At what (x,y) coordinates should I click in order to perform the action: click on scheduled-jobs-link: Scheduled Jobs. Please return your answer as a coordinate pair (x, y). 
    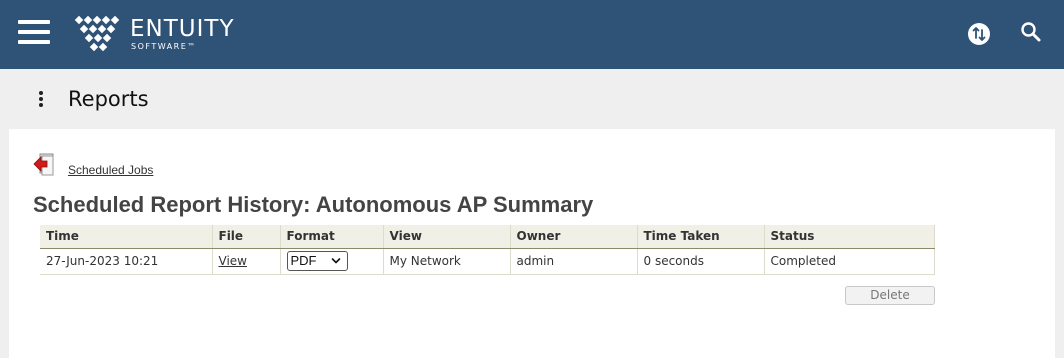
    Looking at the image, I should click on (110, 170).